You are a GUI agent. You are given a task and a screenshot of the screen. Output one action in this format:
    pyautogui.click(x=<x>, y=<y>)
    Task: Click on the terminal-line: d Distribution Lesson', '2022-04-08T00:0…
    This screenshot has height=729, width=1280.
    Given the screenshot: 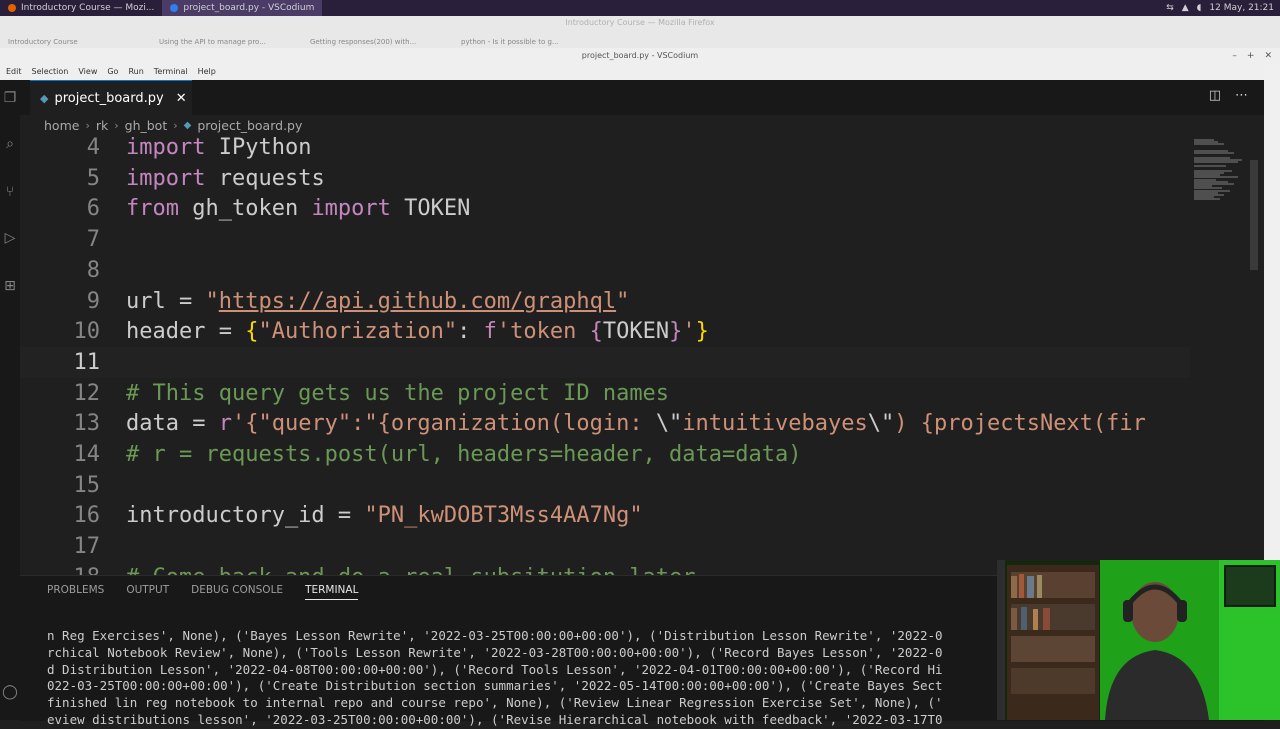 What is the action you would take?
    pyautogui.click(x=495, y=669)
    